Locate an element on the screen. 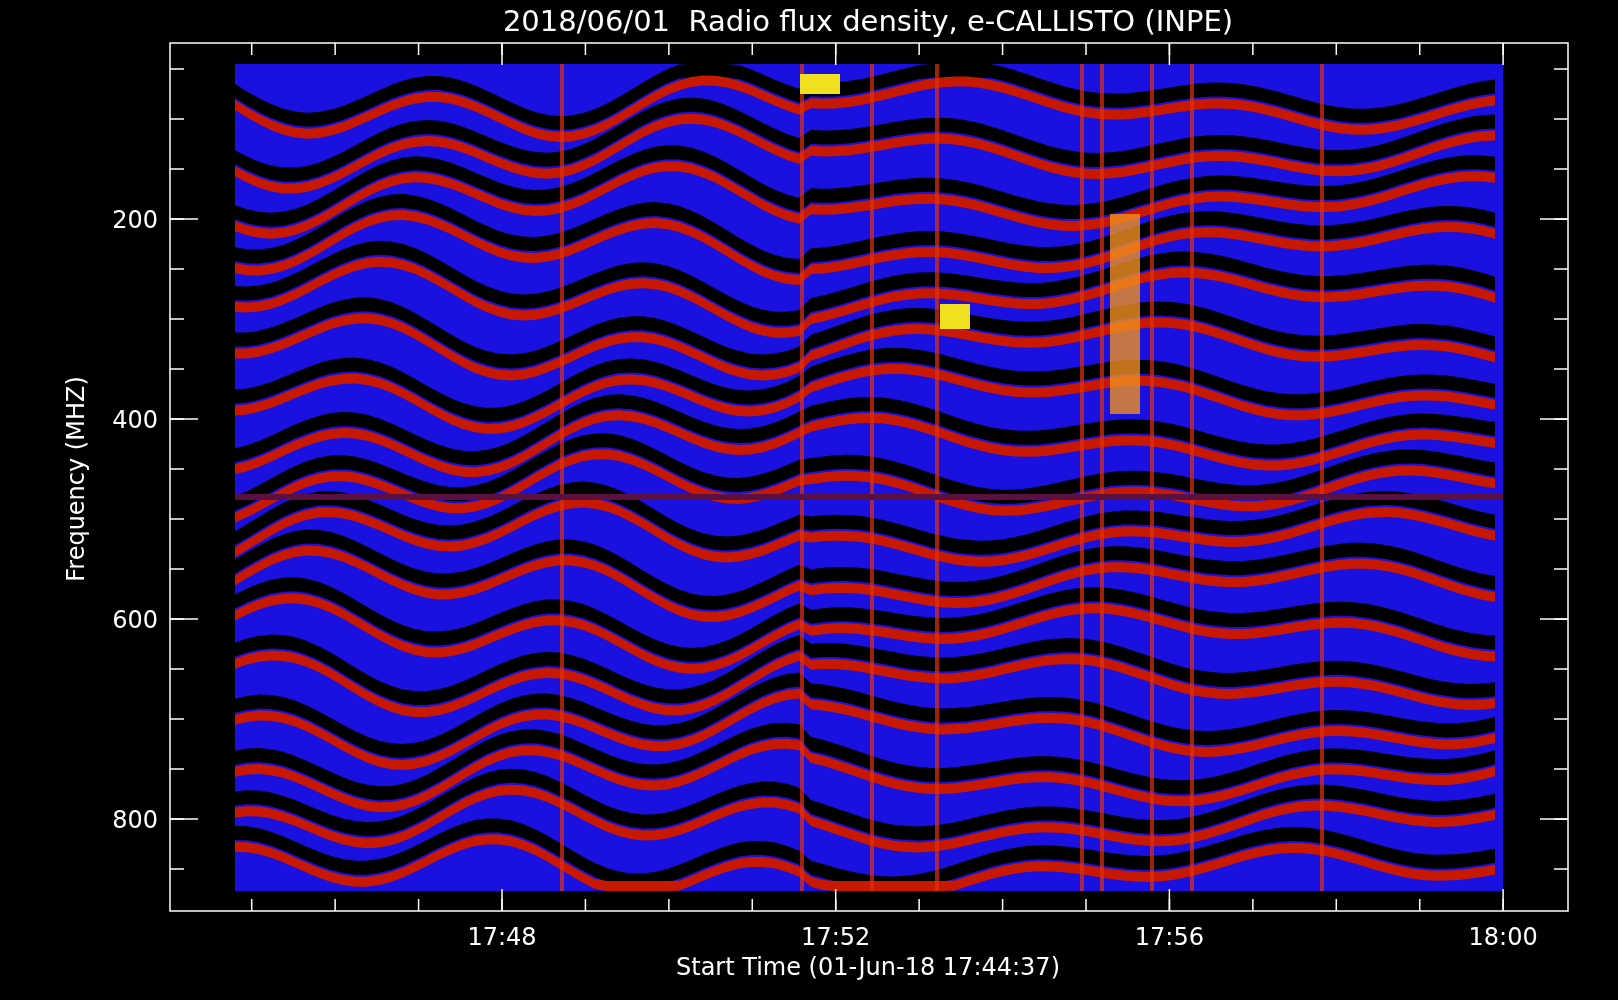  y-tick-label: 400 is located at coordinates (135, 420).